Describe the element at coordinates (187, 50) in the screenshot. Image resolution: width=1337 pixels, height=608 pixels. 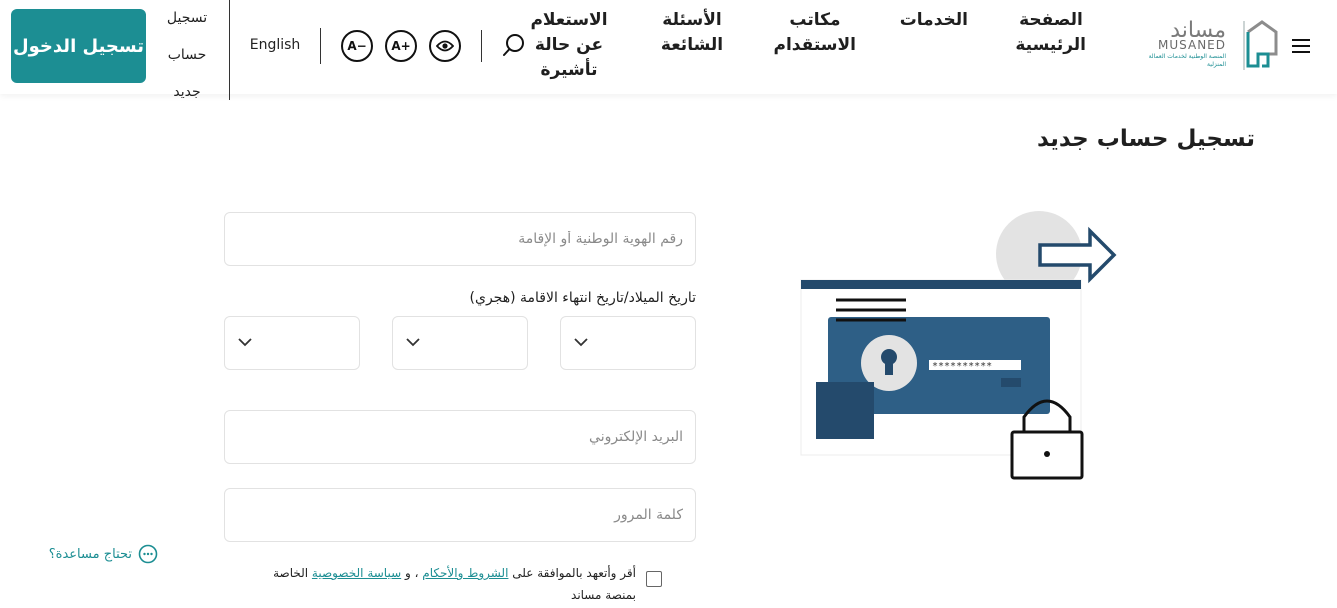
I see `register-link: تسجيل حساب جديد` at that location.